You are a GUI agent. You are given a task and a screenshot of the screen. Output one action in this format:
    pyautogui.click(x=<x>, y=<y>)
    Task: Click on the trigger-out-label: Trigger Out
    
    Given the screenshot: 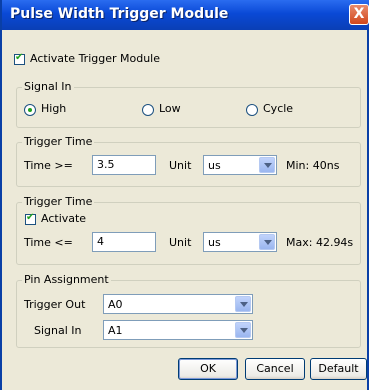 What is the action you would take?
    pyautogui.click(x=55, y=304)
    